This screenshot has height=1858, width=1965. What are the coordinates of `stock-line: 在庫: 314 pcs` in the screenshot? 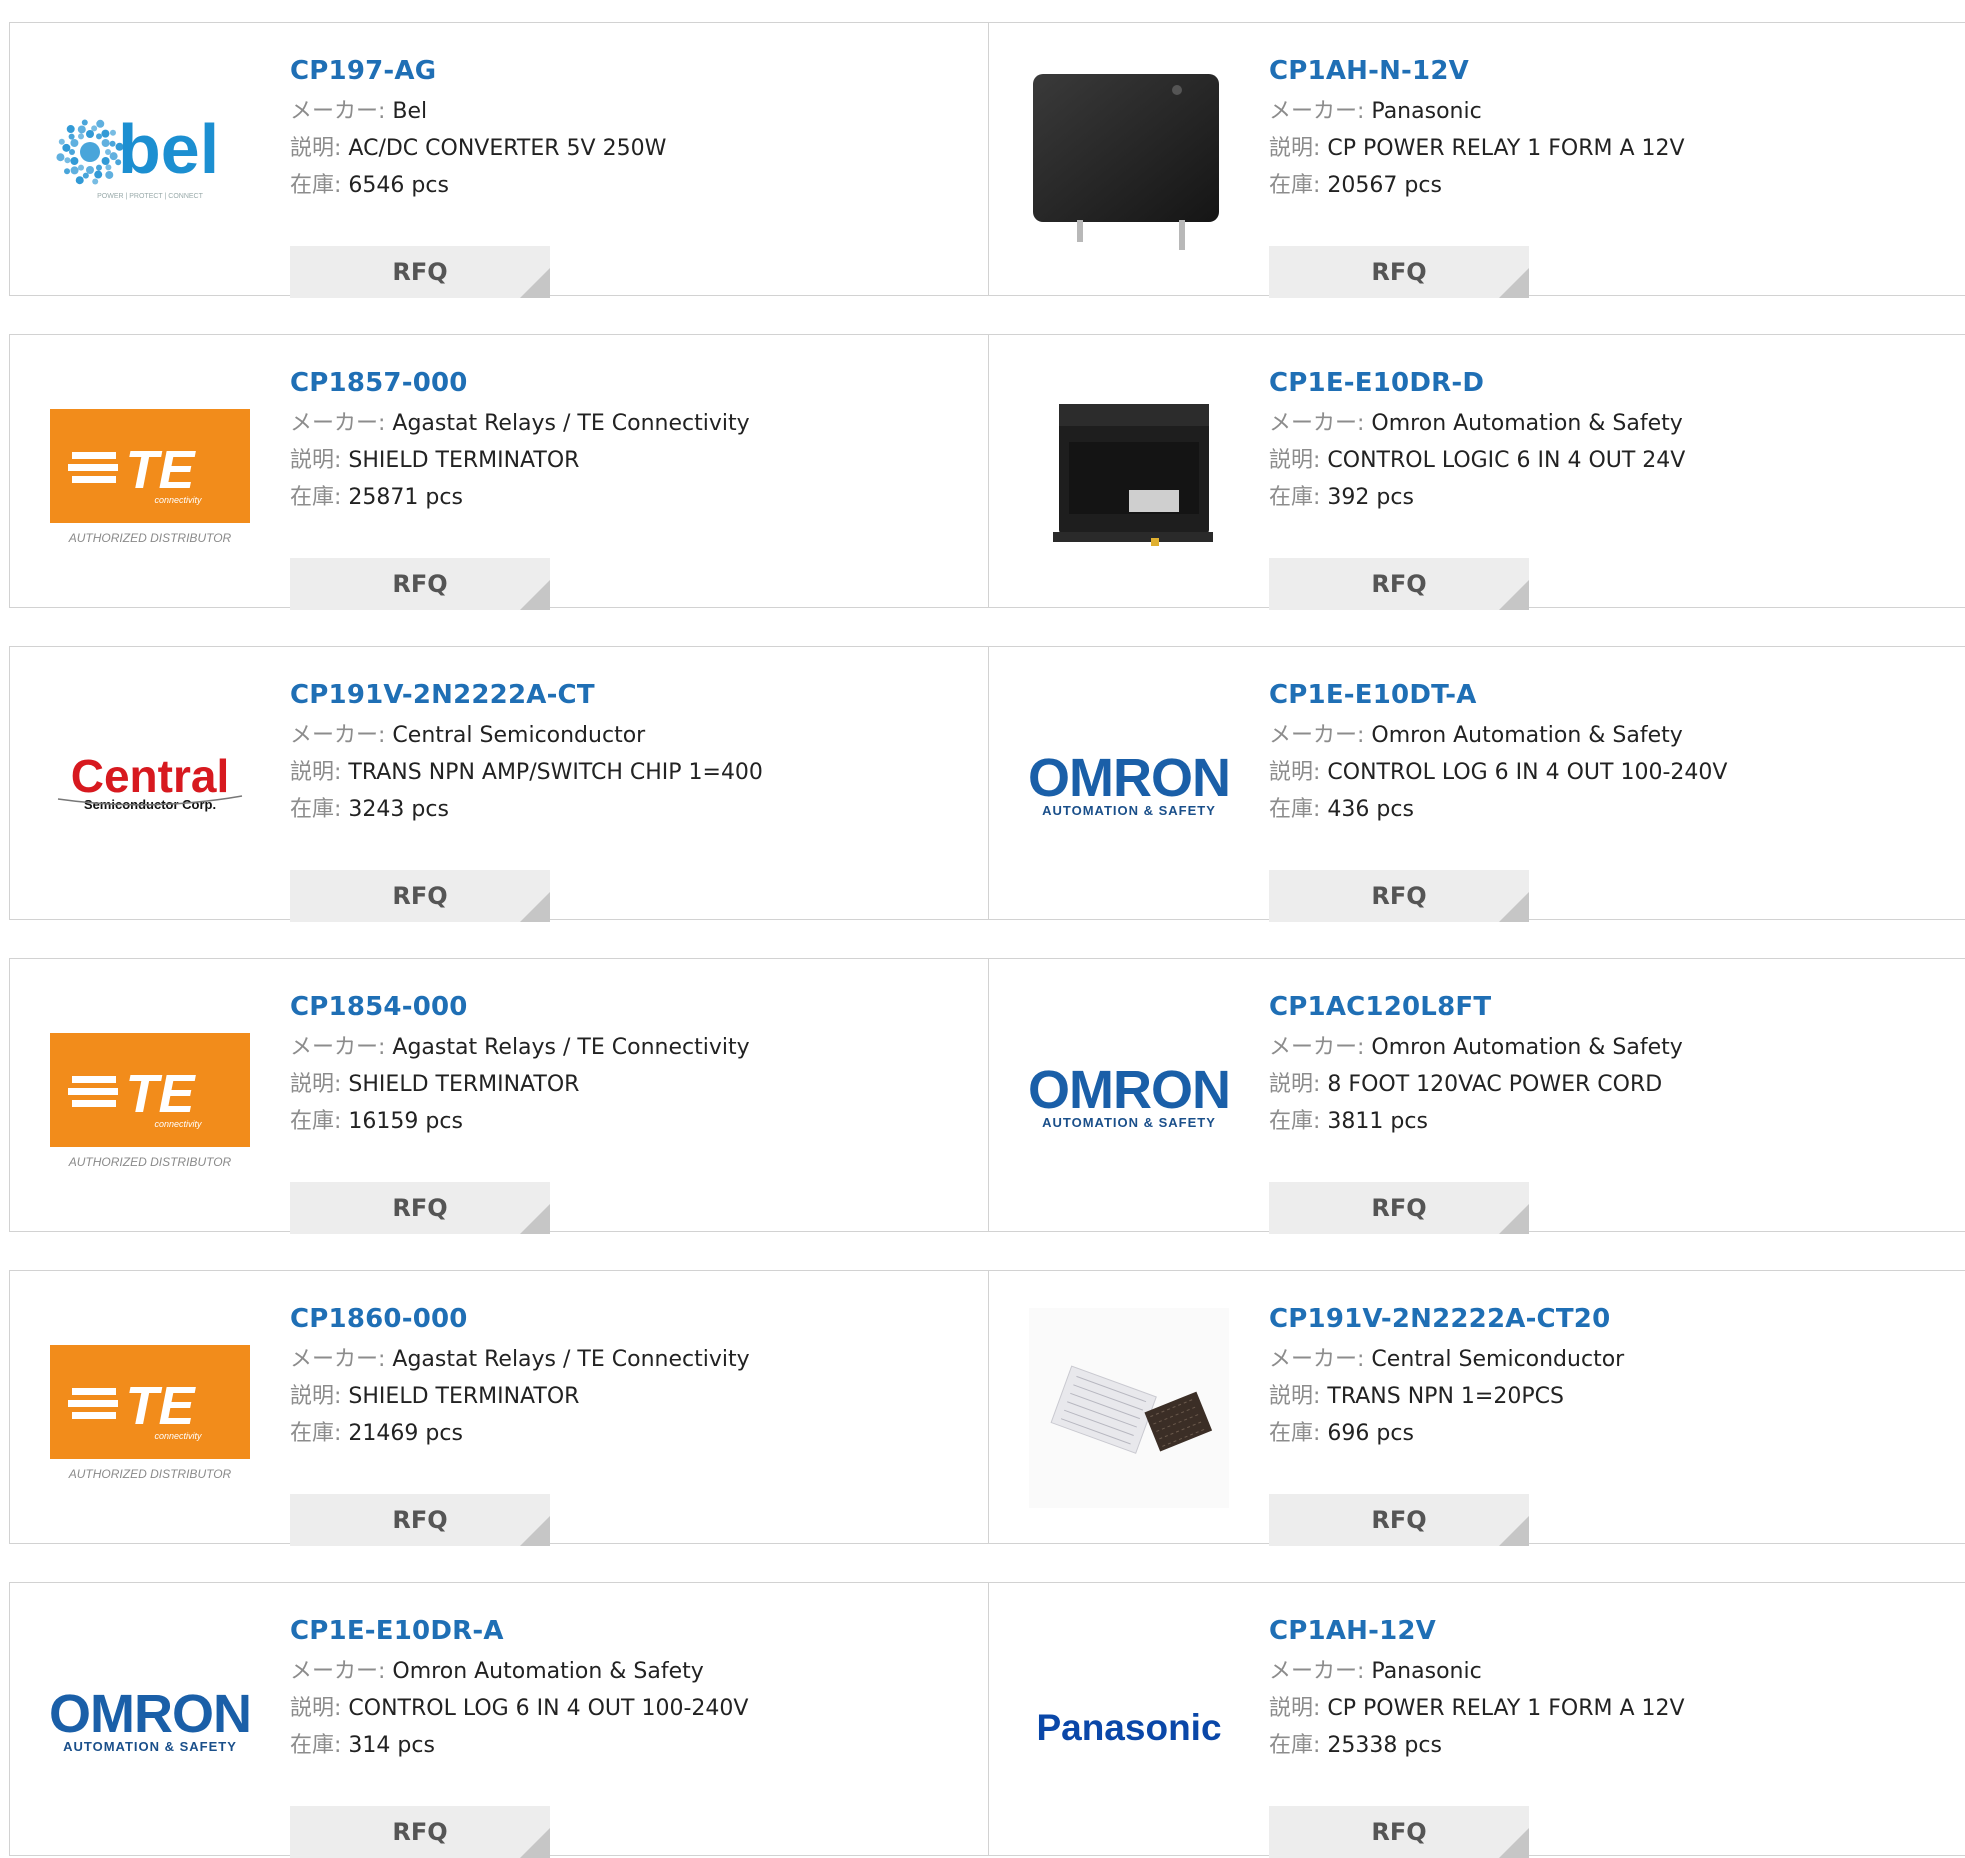 It's located at (634, 1745).